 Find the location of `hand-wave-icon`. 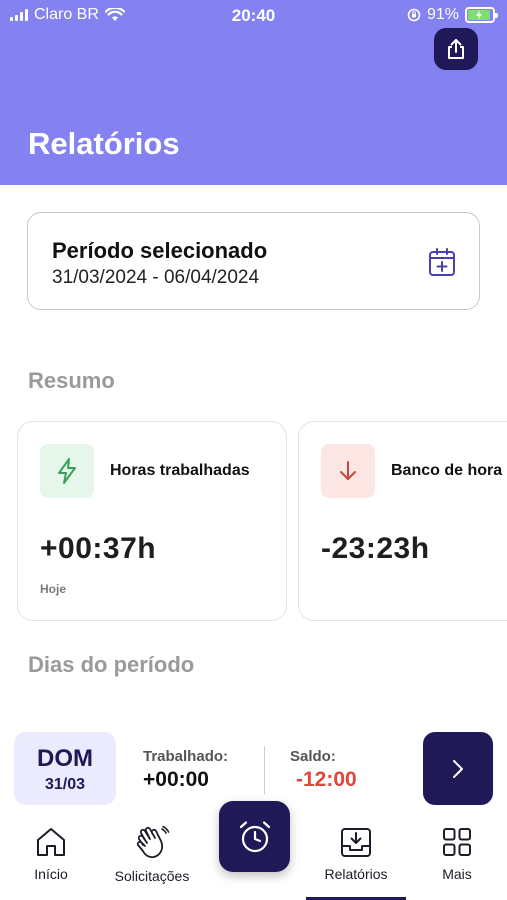

hand-wave-icon is located at coordinates (153, 842).